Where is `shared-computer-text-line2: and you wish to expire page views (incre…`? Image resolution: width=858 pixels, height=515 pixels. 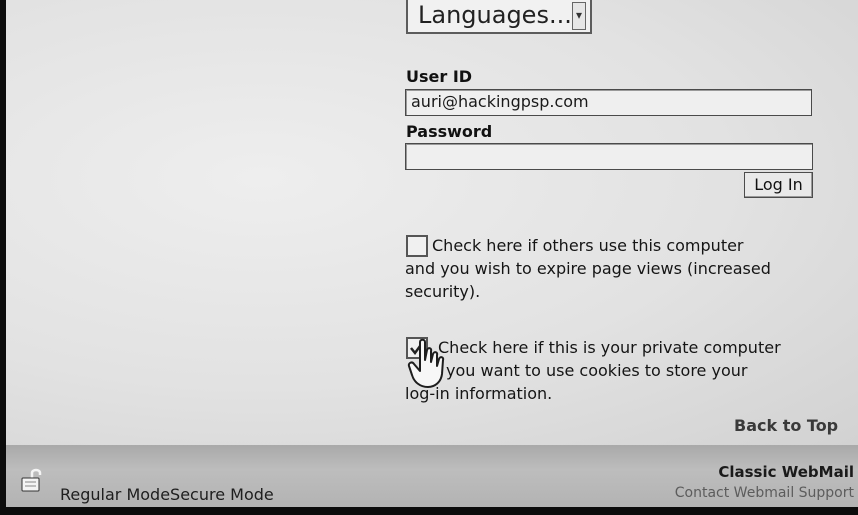
shared-computer-text-line2: and you wish to expire page views (incre… is located at coordinates (588, 268).